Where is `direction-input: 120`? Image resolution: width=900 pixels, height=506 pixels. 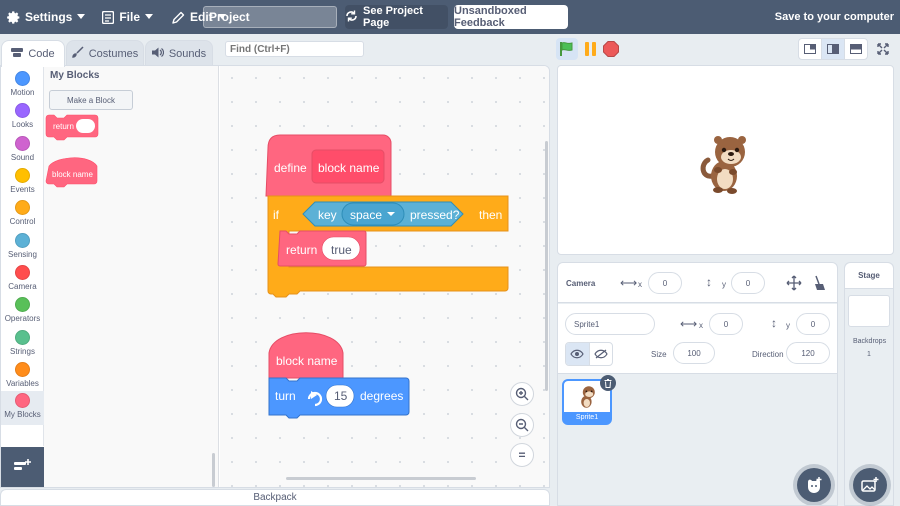
direction-input: 120 is located at coordinates (808, 353).